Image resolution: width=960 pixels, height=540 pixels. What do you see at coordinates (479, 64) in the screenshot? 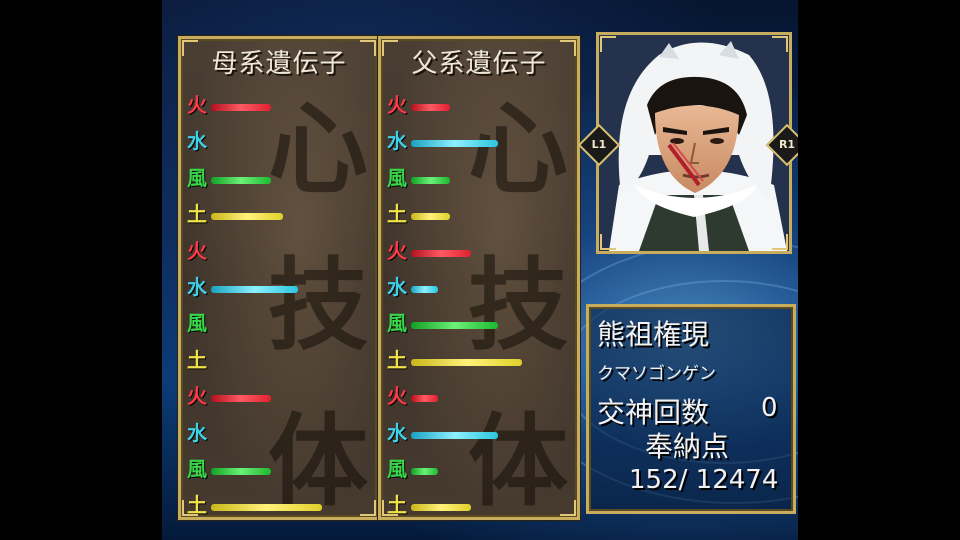
I see `paternal-gene-title: 父系遺伝子` at bounding box center [479, 64].